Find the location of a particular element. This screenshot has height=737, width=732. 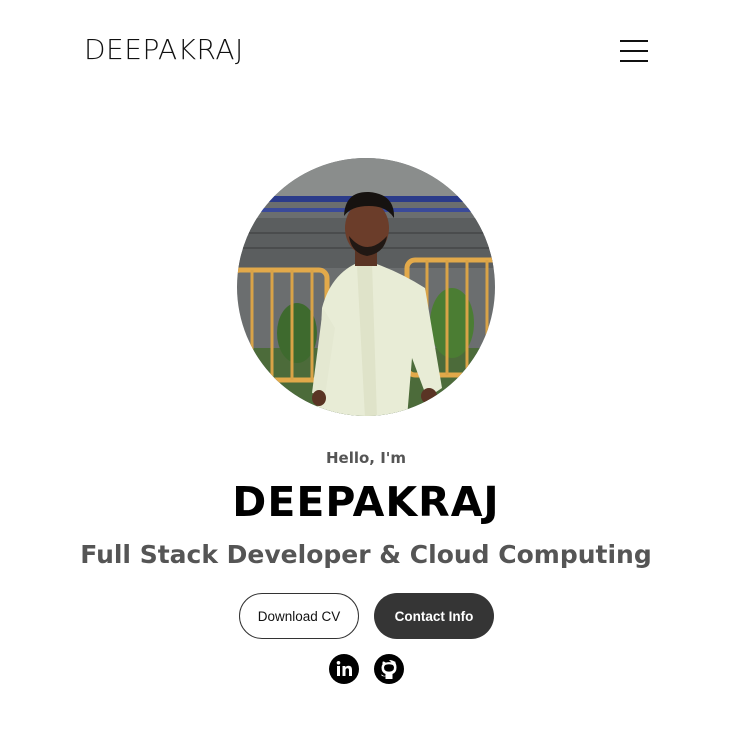

hamburger-menu-icon is located at coordinates (634, 51).